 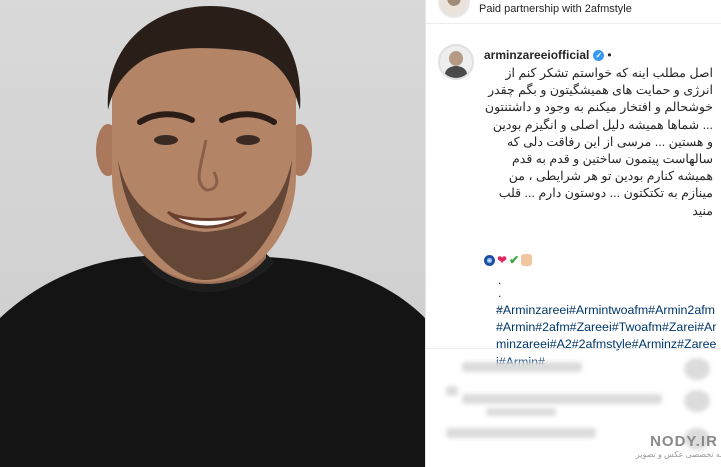 What do you see at coordinates (502, 260) in the screenshot?
I see `heart-icon: ❤` at bounding box center [502, 260].